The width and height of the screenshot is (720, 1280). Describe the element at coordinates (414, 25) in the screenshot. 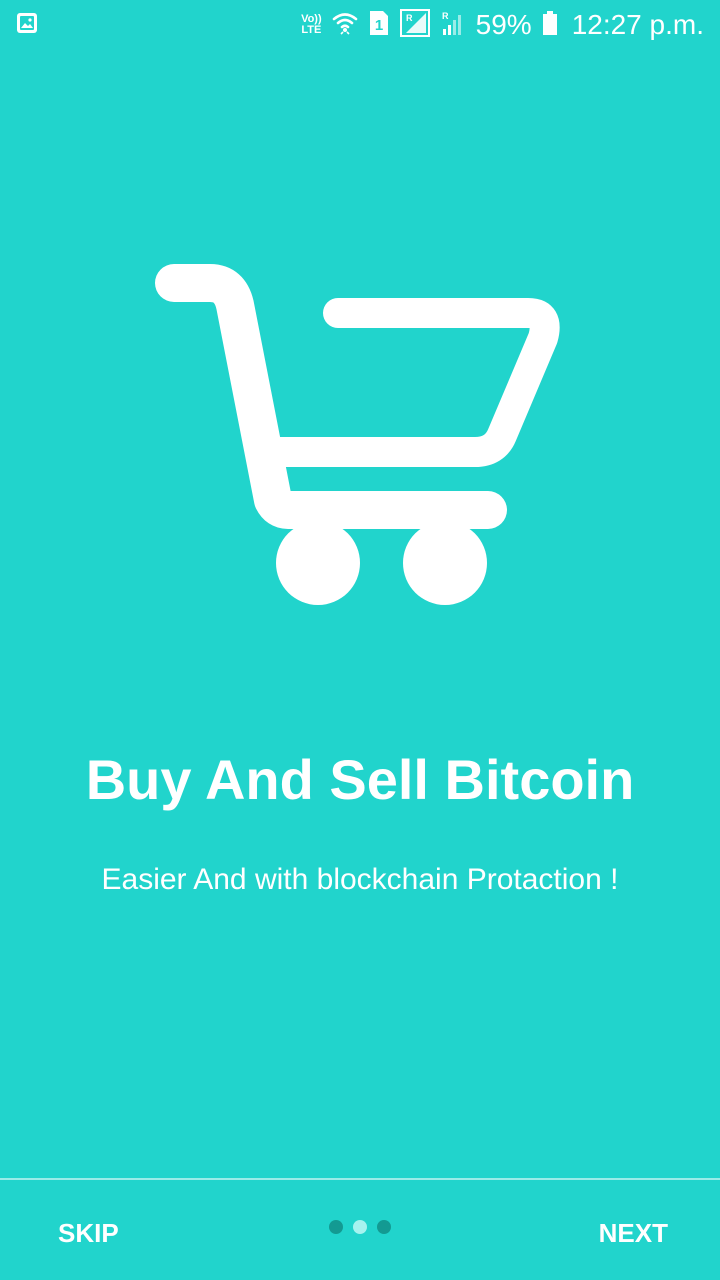

I see `signal-roaming-icon: R` at that location.